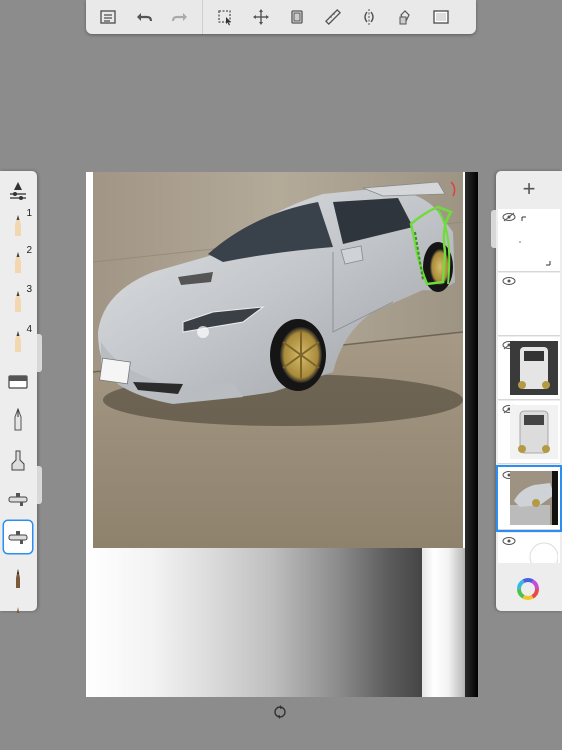 This screenshot has width=562, height=750. I want to click on brush-number: 4, so click(29, 329).